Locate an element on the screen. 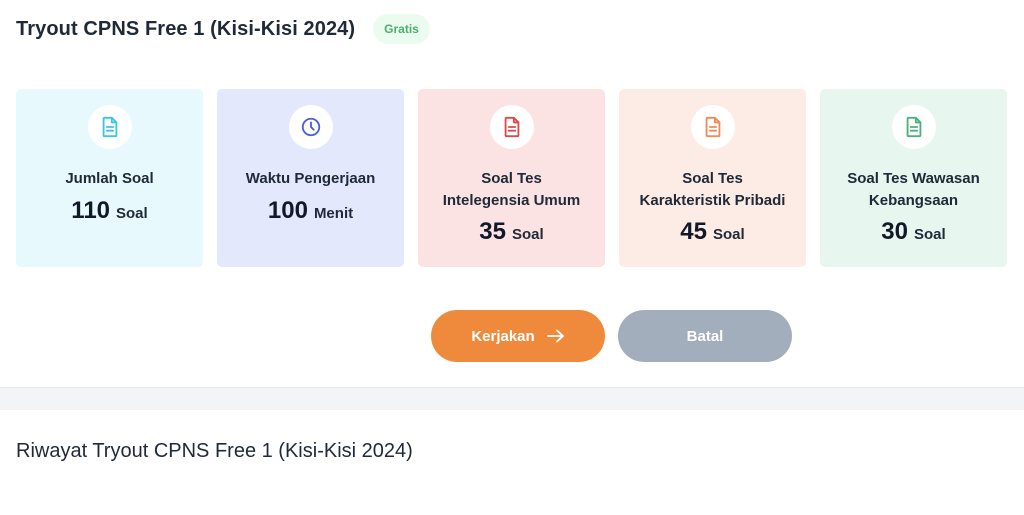 Image resolution: width=1024 pixels, height=515 pixels. card-number: 45 is located at coordinates (693, 231).